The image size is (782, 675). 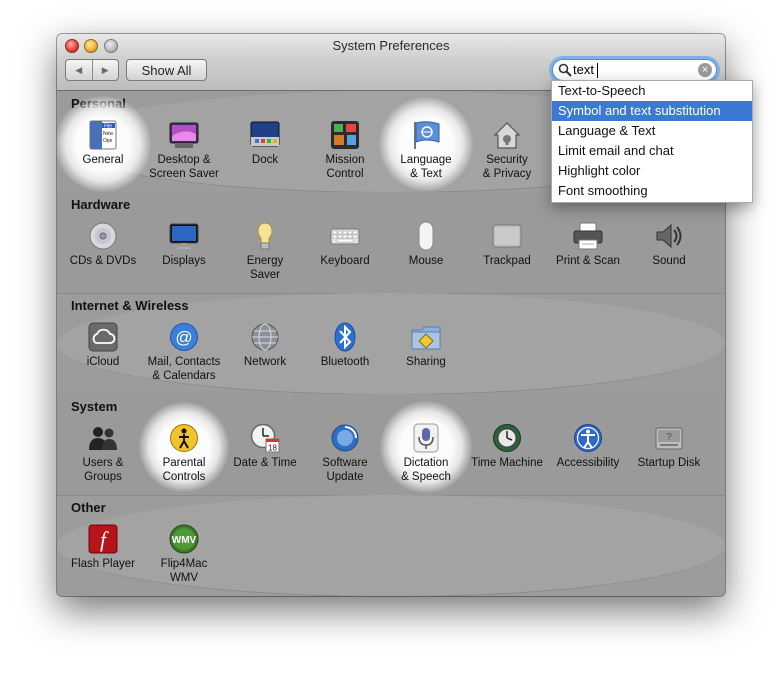 What do you see at coordinates (652, 171) in the screenshot?
I see `search-result-item: Highlight color` at bounding box center [652, 171].